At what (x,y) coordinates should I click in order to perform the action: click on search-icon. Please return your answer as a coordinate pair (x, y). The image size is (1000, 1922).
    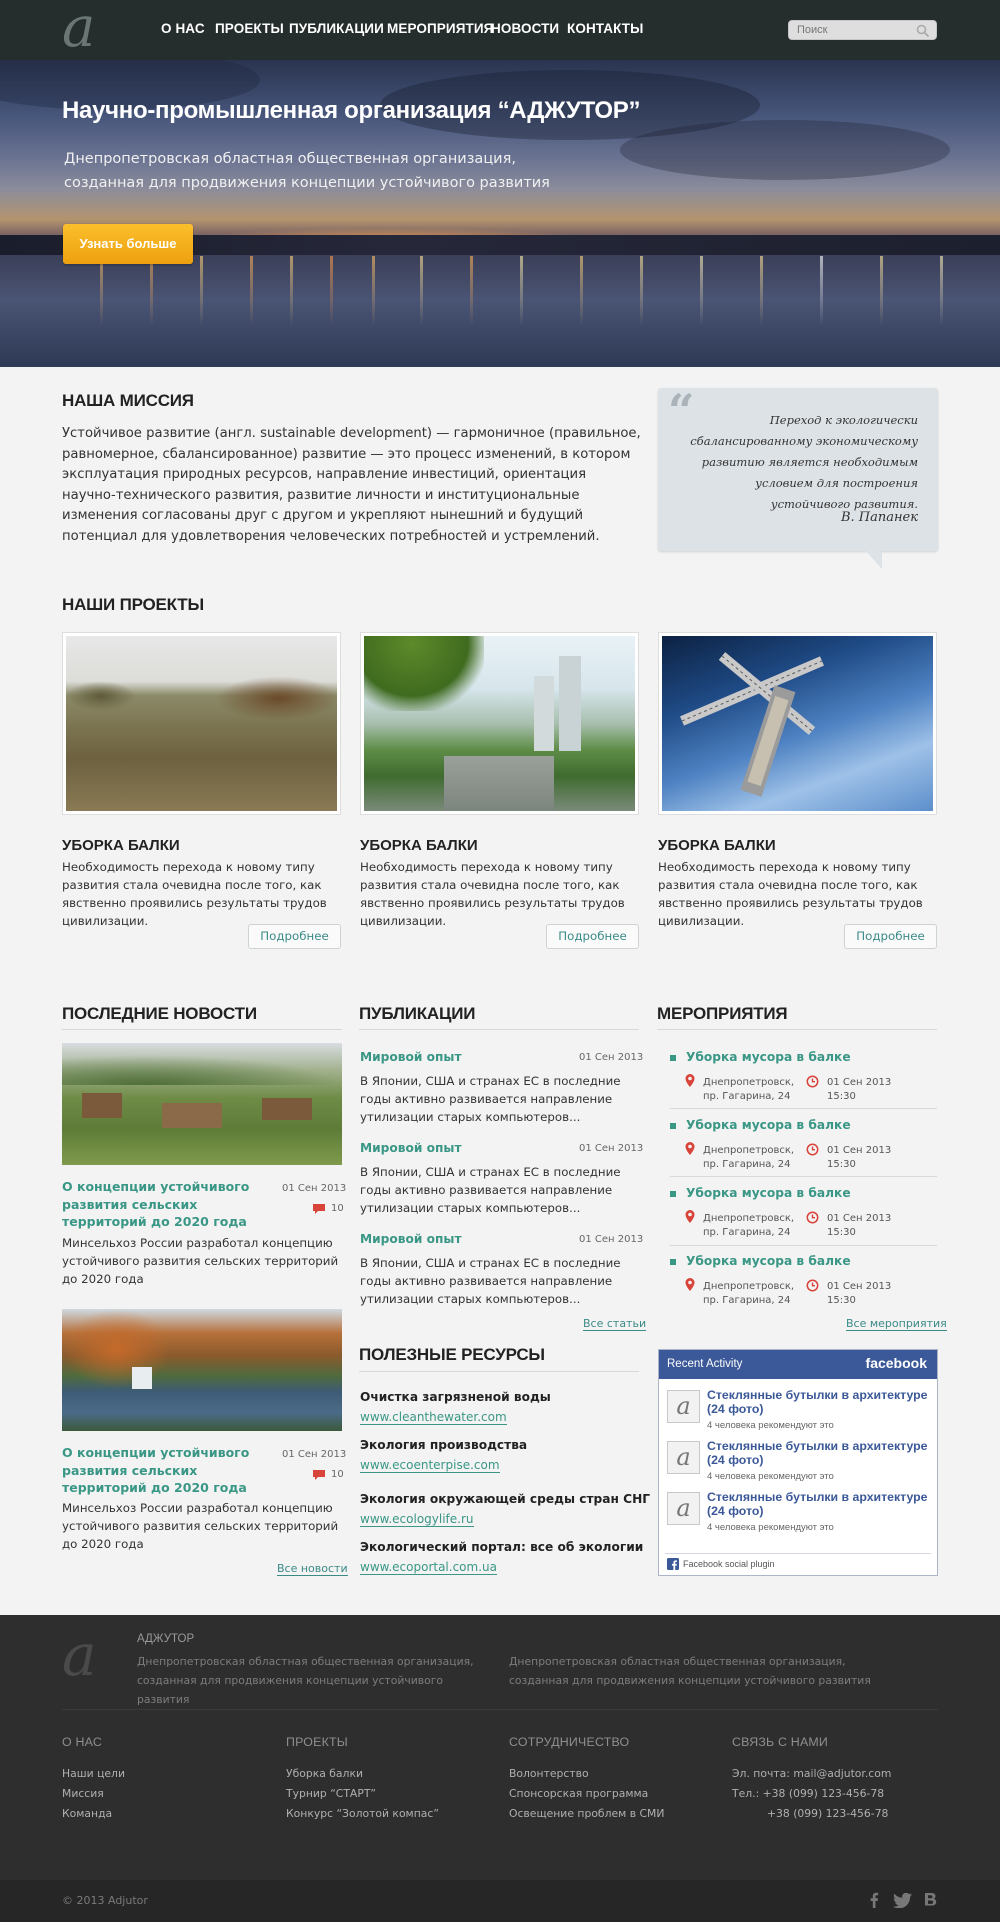
    Looking at the image, I should click on (923, 31).